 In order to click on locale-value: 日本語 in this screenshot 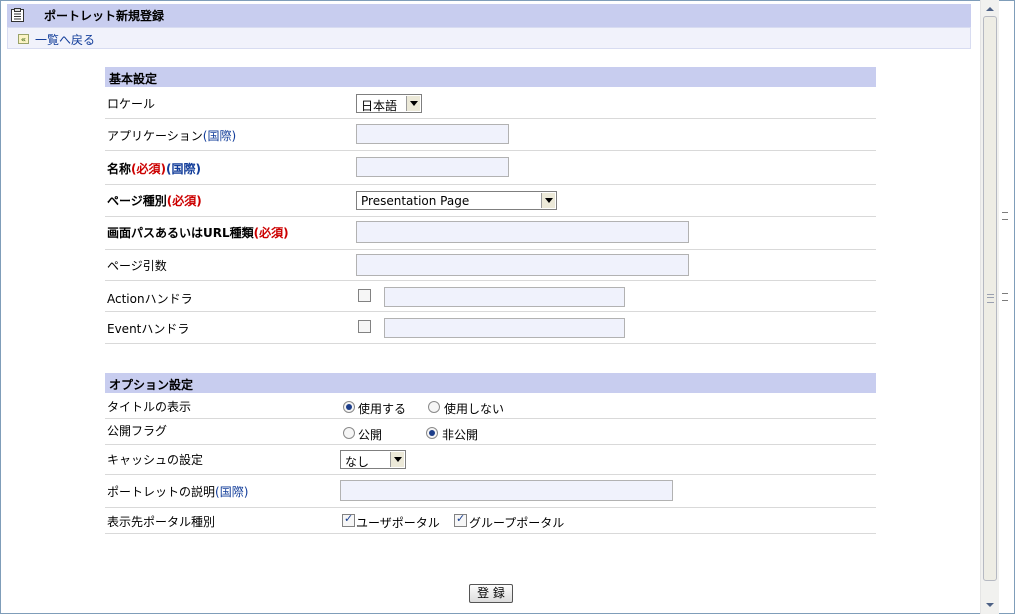, I will do `click(379, 106)`.